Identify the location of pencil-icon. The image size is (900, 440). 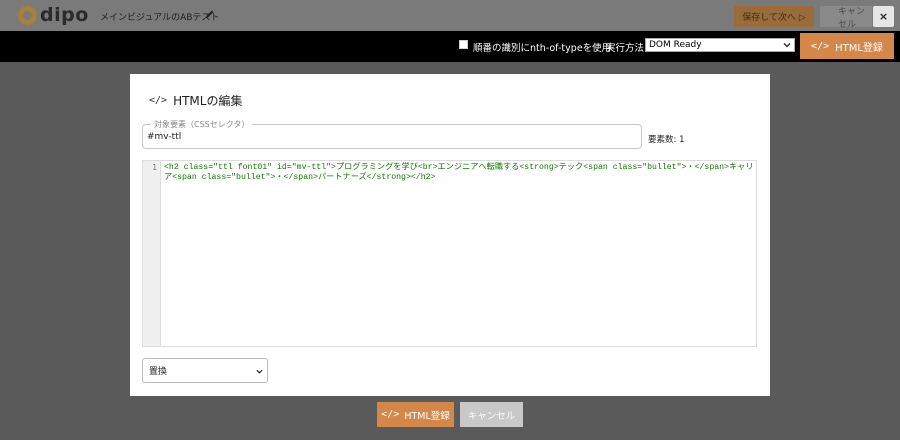
(210, 14).